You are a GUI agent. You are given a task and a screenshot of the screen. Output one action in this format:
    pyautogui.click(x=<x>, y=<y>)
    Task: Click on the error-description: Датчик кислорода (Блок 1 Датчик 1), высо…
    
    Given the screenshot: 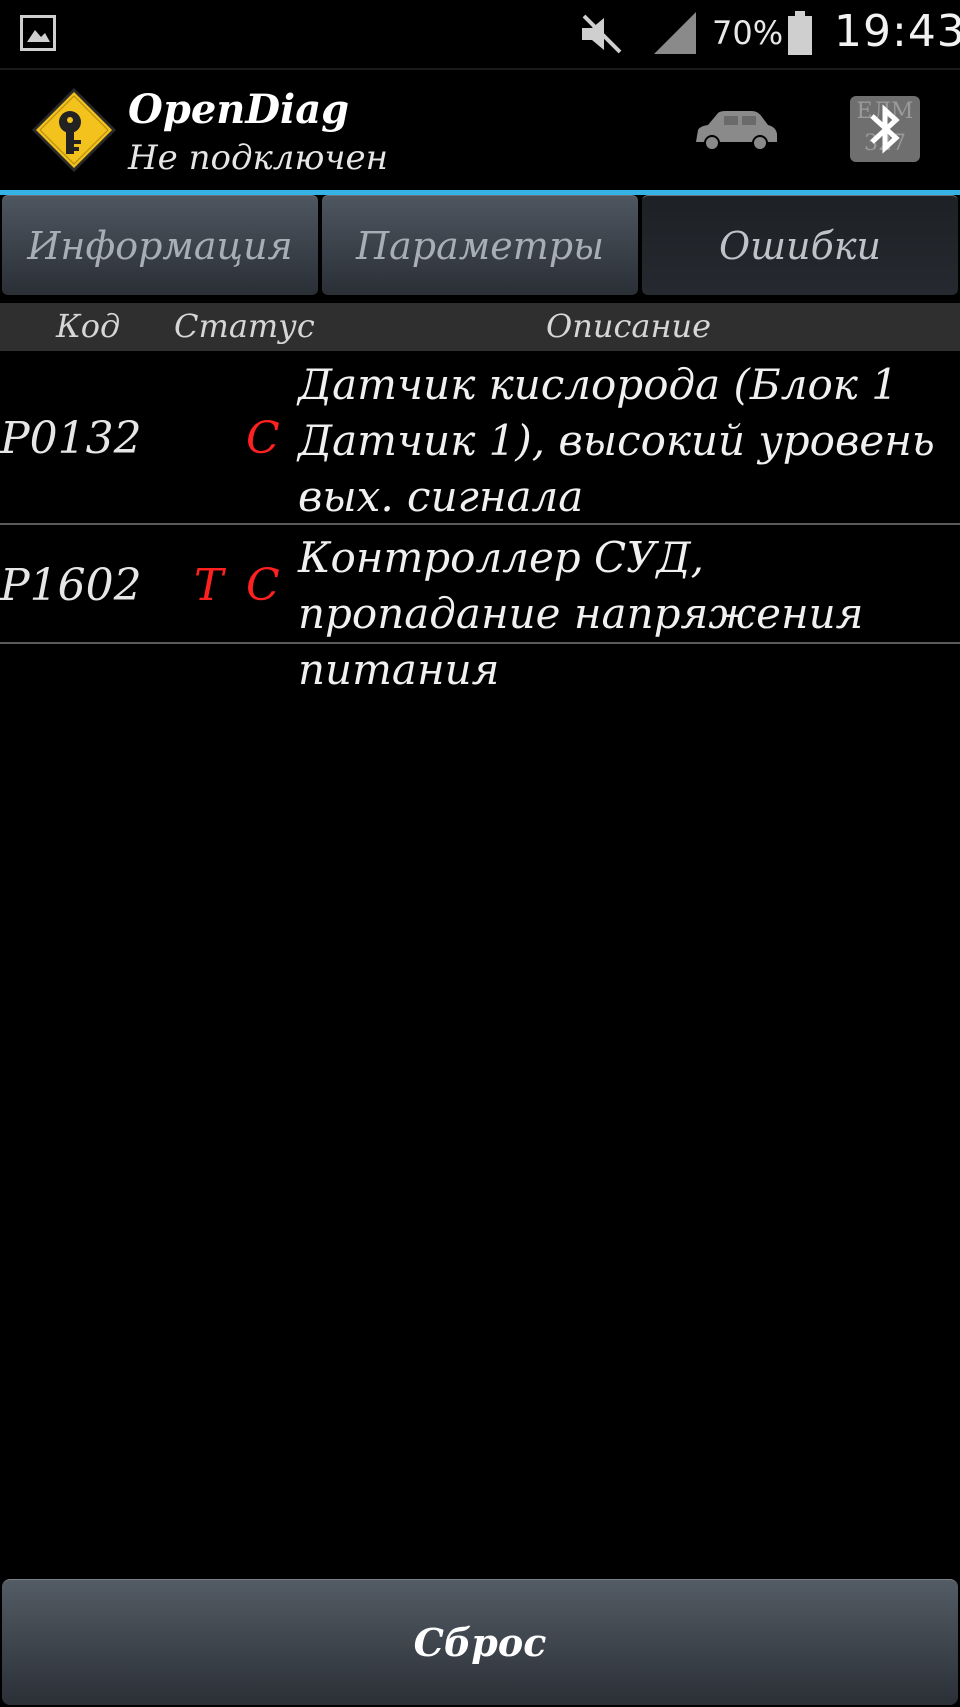 What is the action you would take?
    pyautogui.click(x=616, y=440)
    